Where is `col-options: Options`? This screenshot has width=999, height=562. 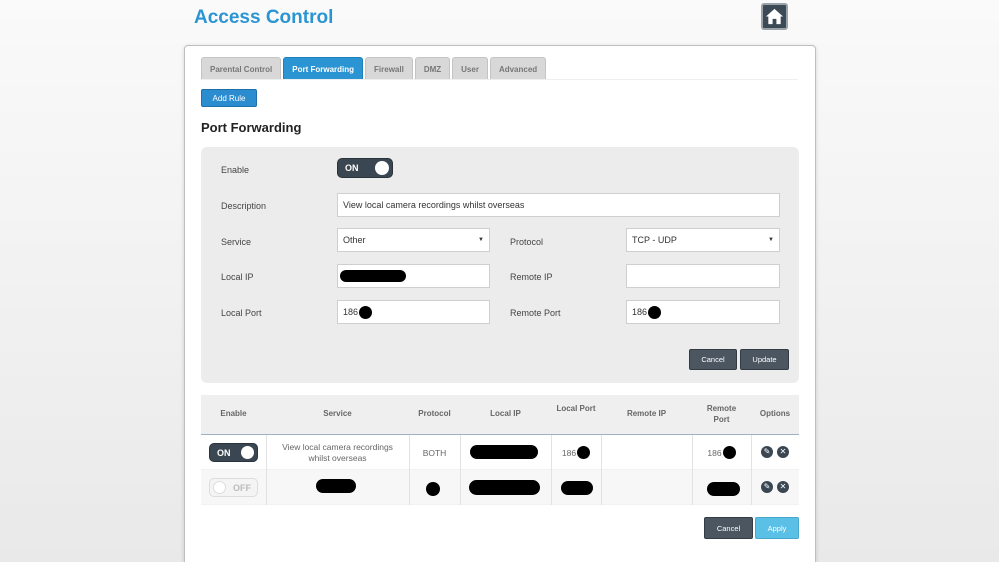 col-options: Options is located at coordinates (775, 413).